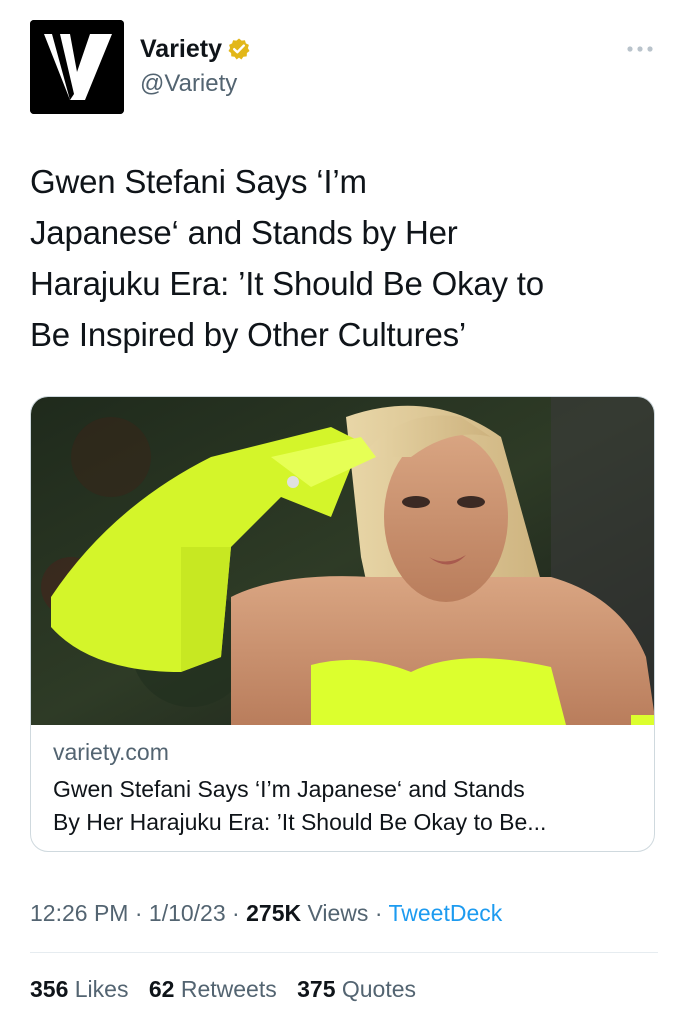 The width and height of the screenshot is (686, 1024). What do you see at coordinates (79, 913) in the screenshot?
I see `tweet-time: 12:26 PM` at bounding box center [79, 913].